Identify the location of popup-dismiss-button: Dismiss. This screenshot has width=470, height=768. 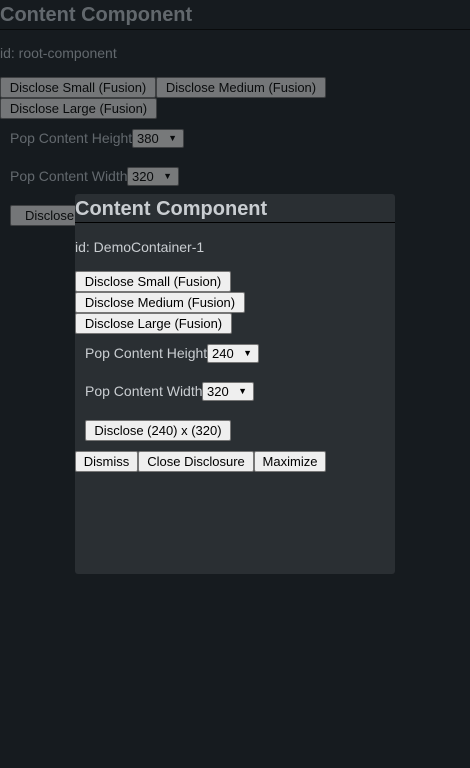
(106, 461).